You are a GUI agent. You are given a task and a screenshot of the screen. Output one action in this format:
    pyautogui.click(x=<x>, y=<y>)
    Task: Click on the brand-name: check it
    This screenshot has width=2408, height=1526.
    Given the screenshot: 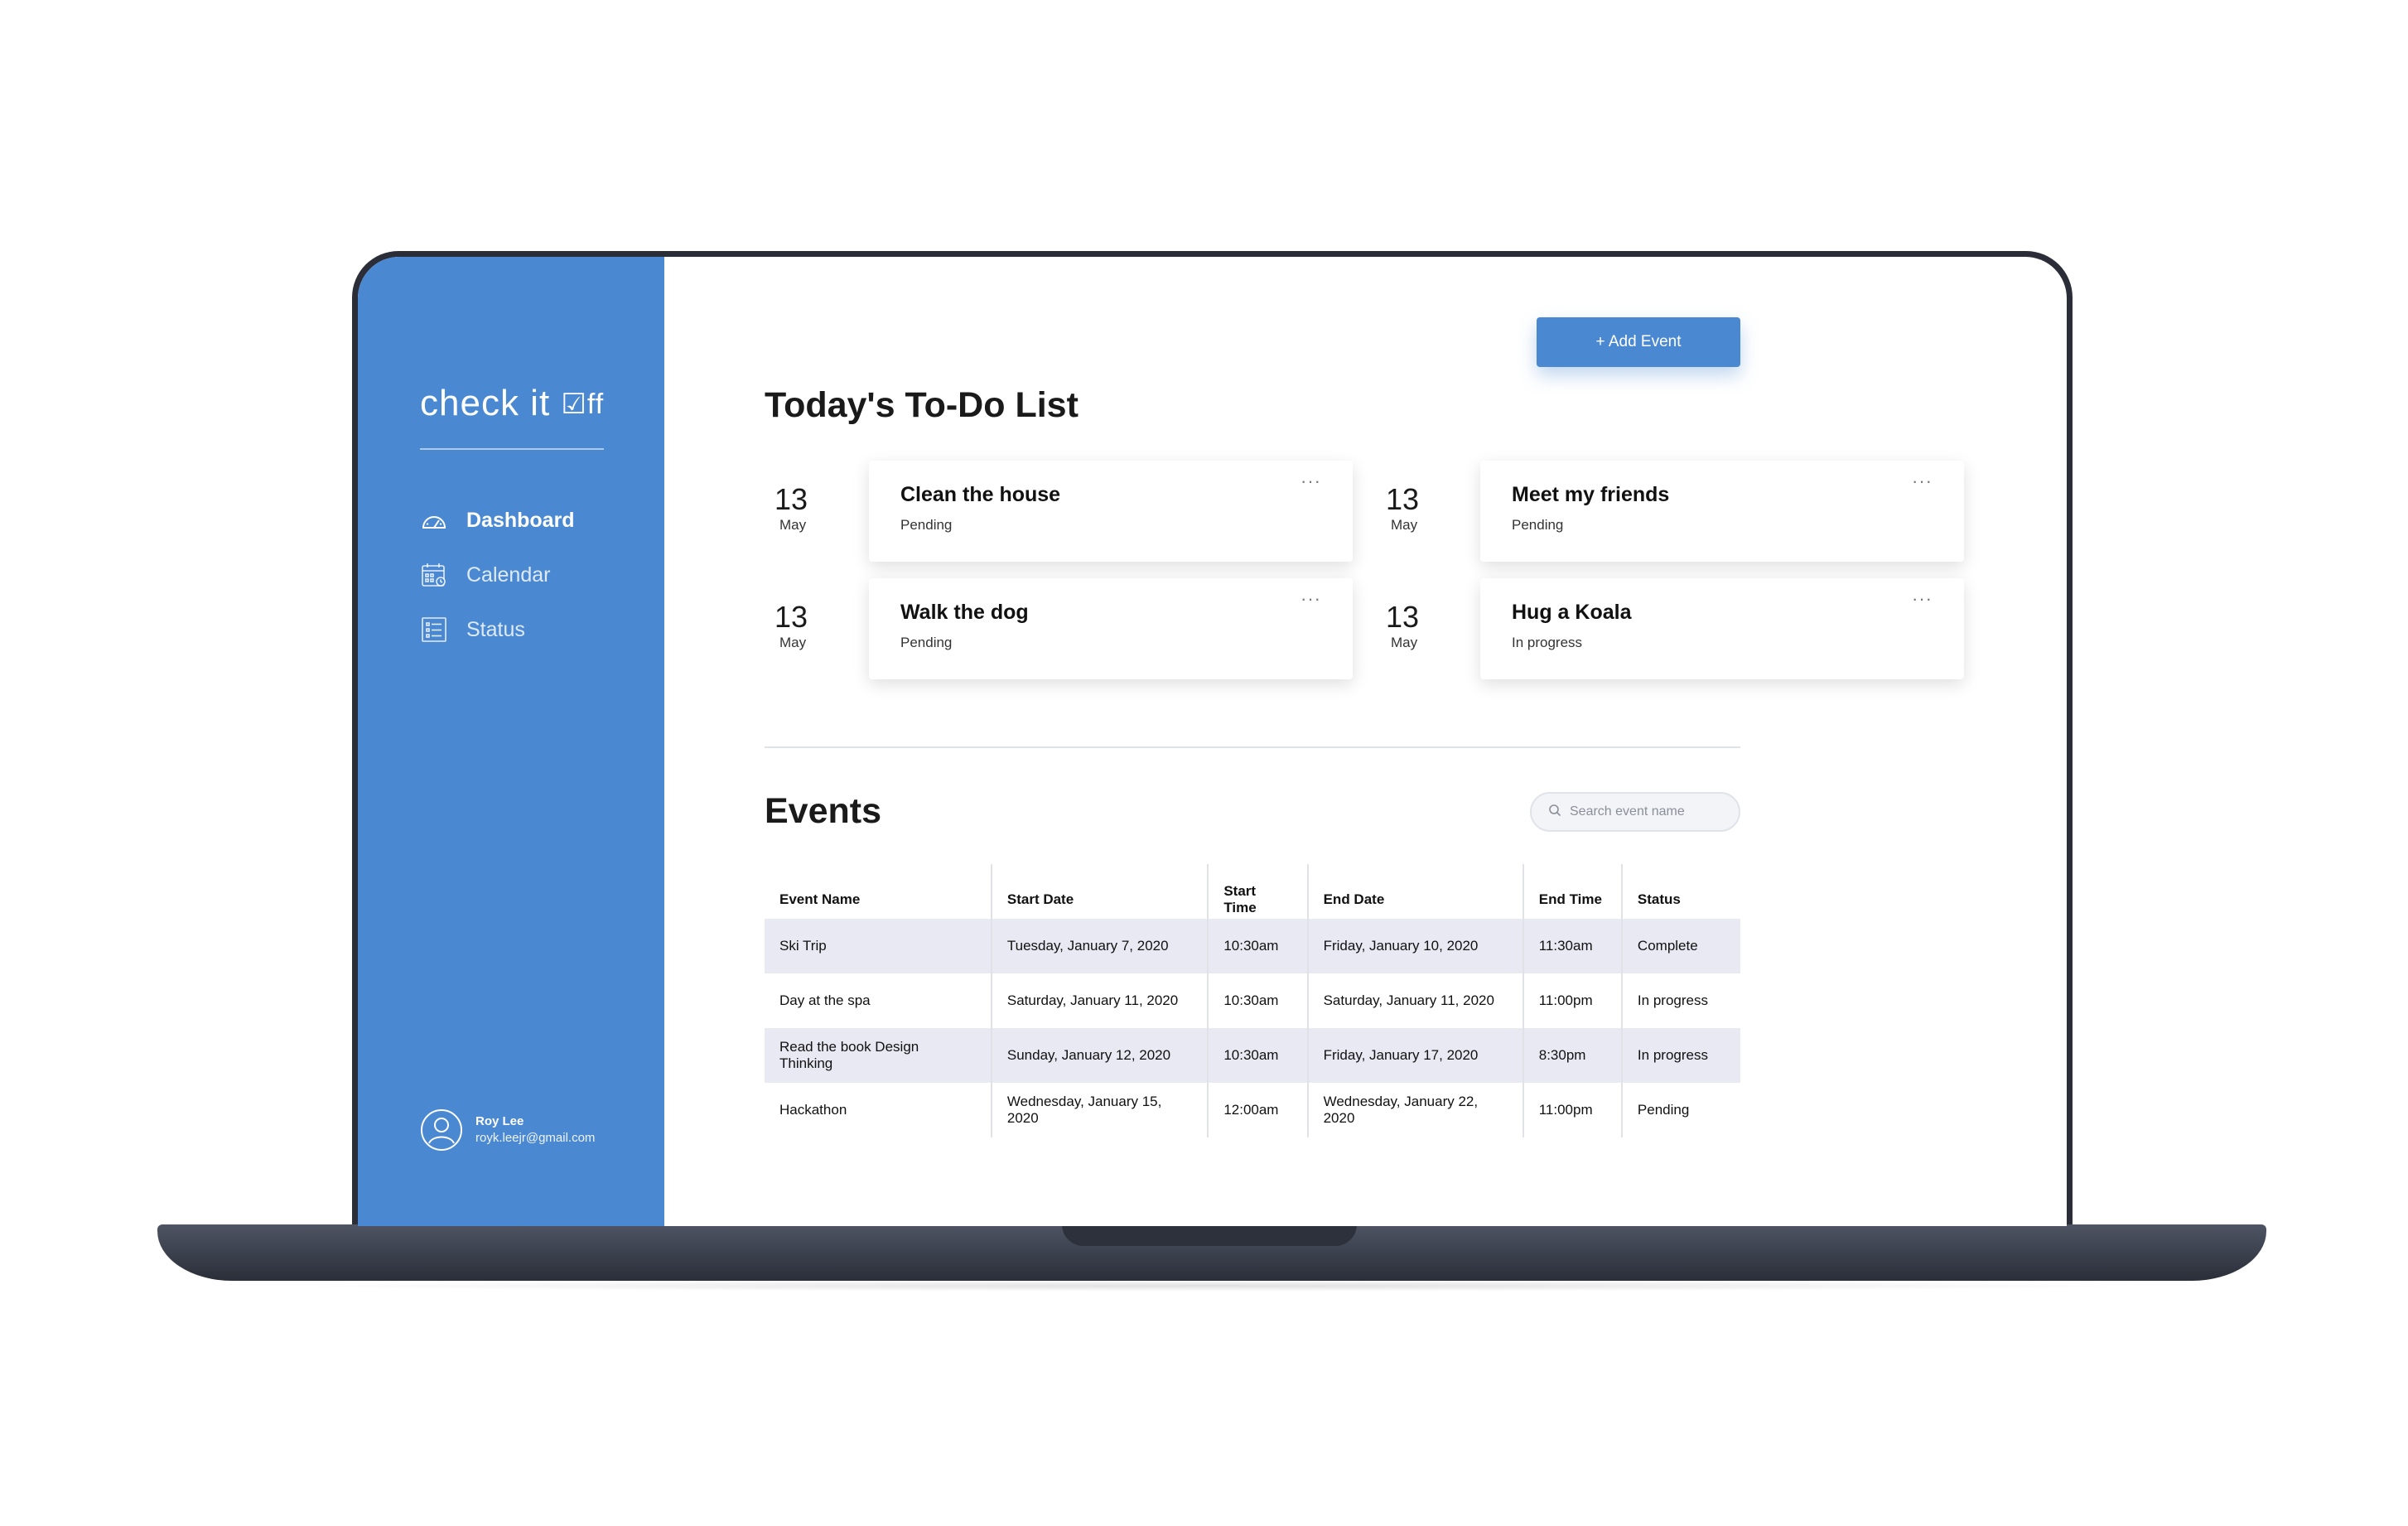 What is the action you would take?
    pyautogui.click(x=491, y=403)
    